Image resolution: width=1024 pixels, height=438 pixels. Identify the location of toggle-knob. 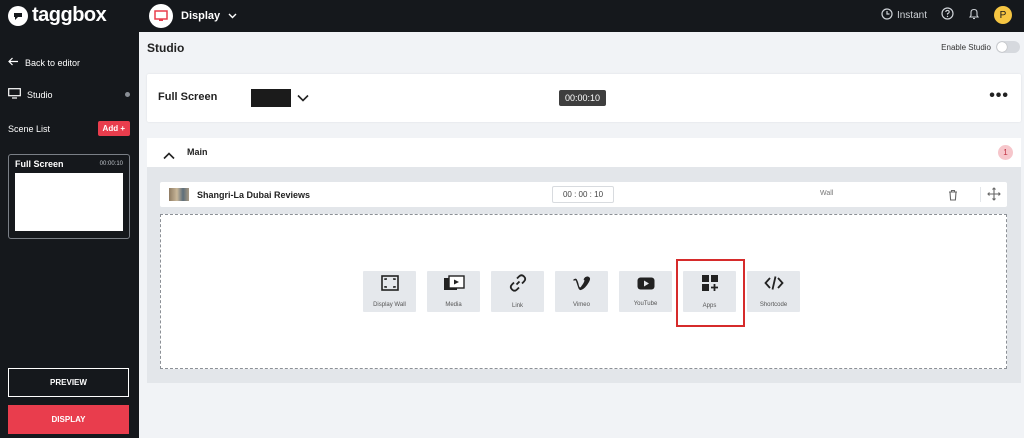
(1002, 47).